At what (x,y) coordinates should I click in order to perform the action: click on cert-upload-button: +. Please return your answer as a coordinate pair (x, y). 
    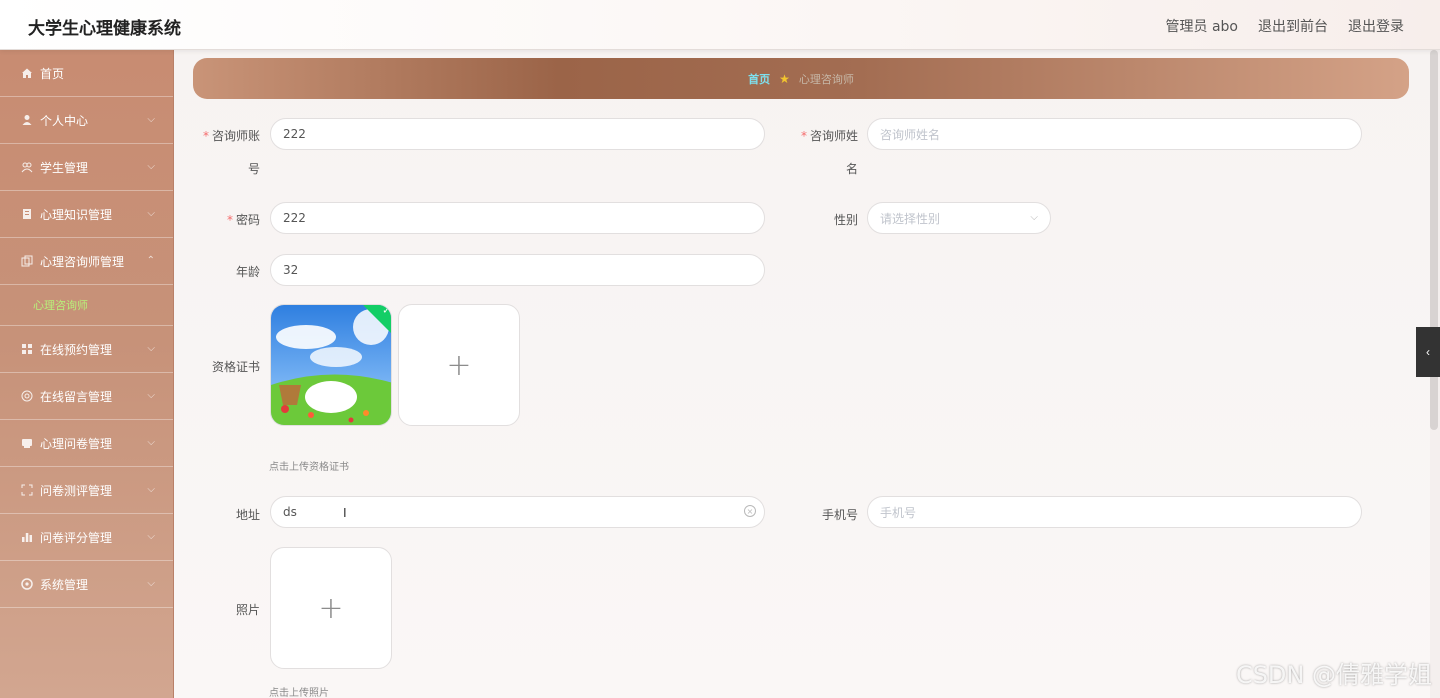
    Looking at the image, I should click on (459, 365).